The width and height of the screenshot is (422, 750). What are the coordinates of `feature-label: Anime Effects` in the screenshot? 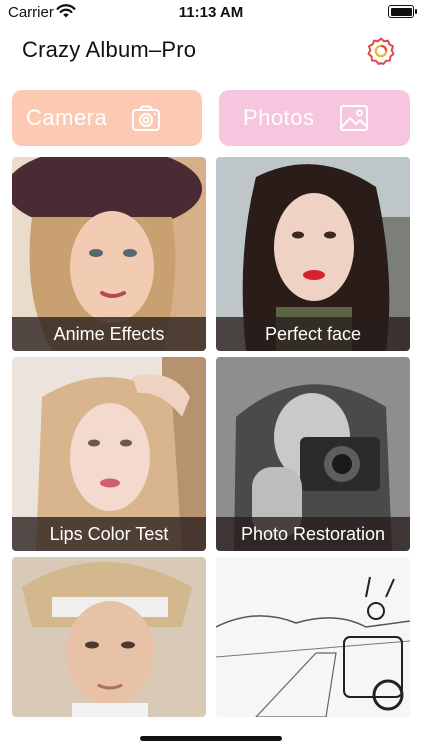 It's located at (109, 334).